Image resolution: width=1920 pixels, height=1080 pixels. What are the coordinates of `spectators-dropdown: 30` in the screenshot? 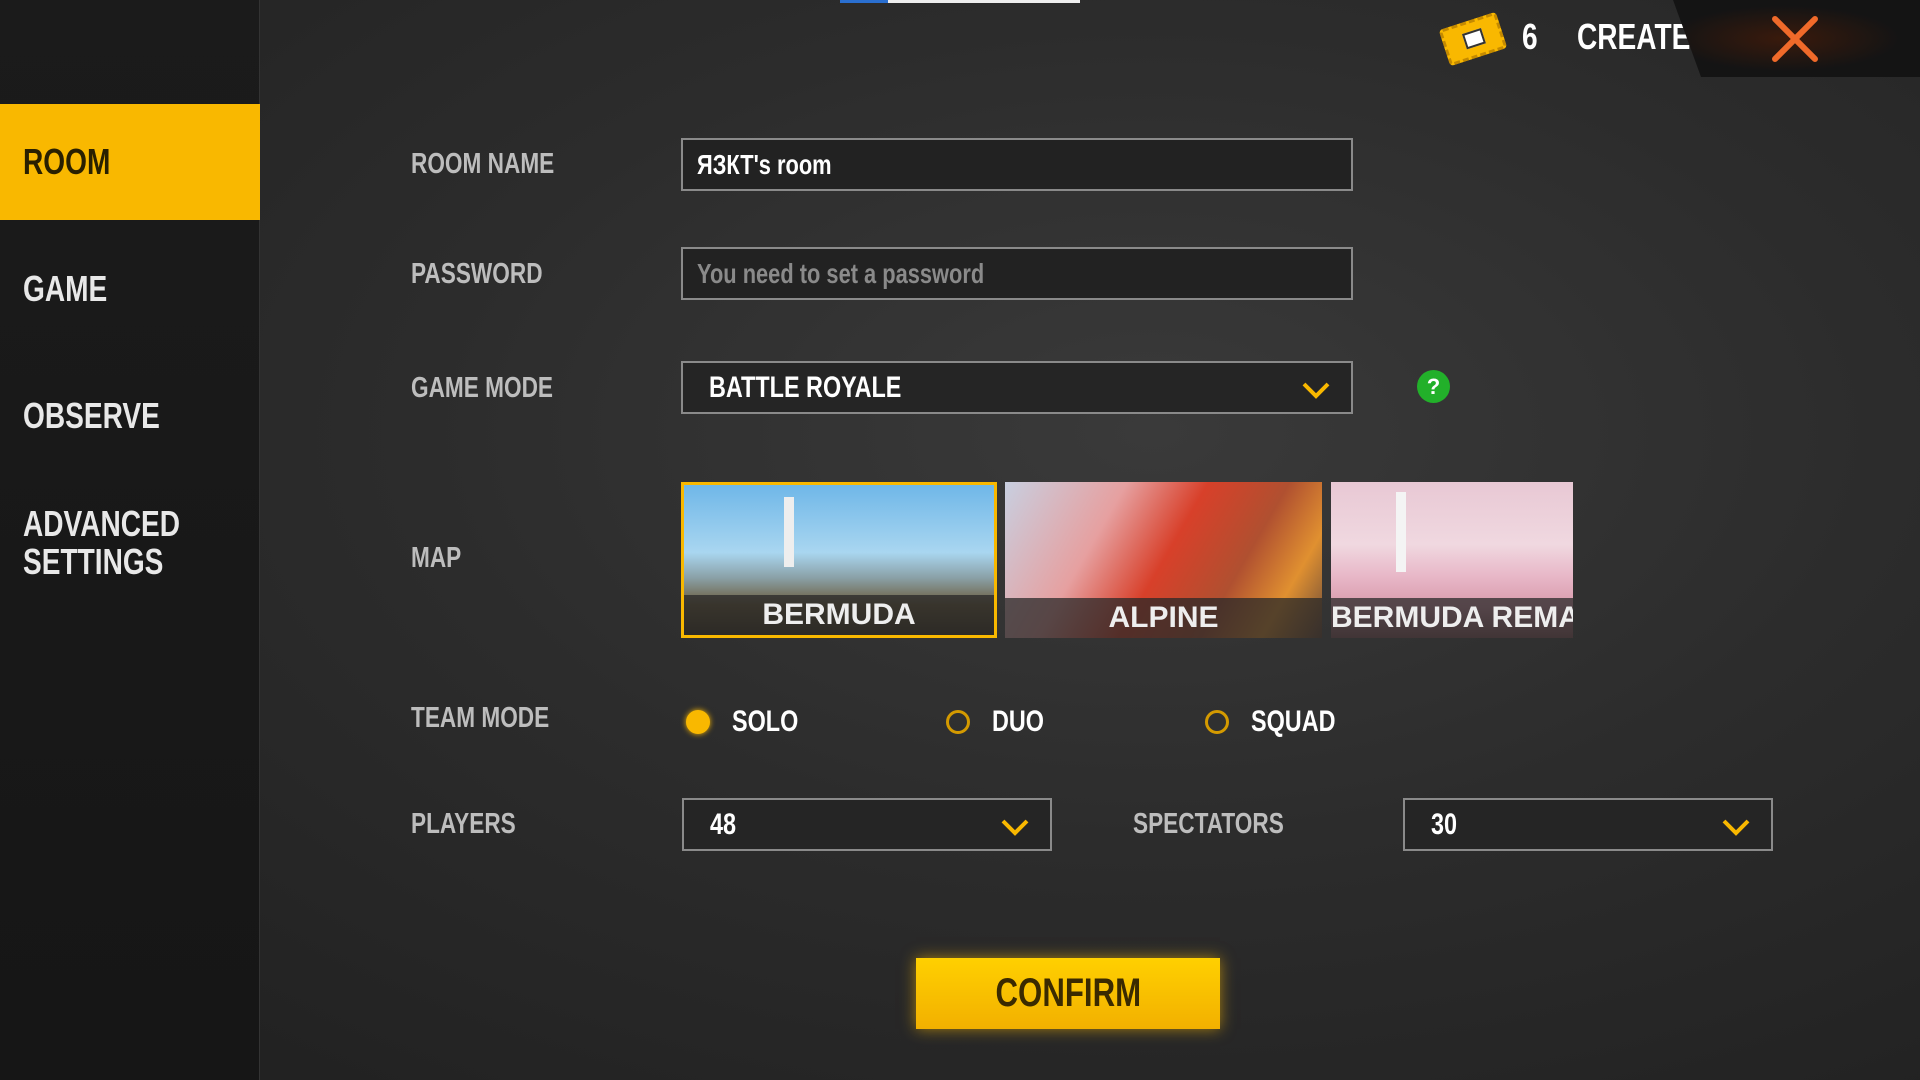 It's located at (1588, 824).